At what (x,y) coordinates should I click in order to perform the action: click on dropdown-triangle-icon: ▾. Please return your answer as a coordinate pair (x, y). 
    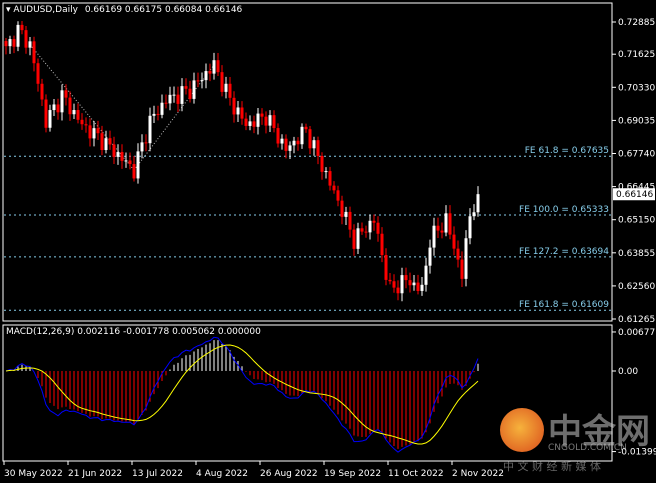
    Looking at the image, I should click on (8, 10).